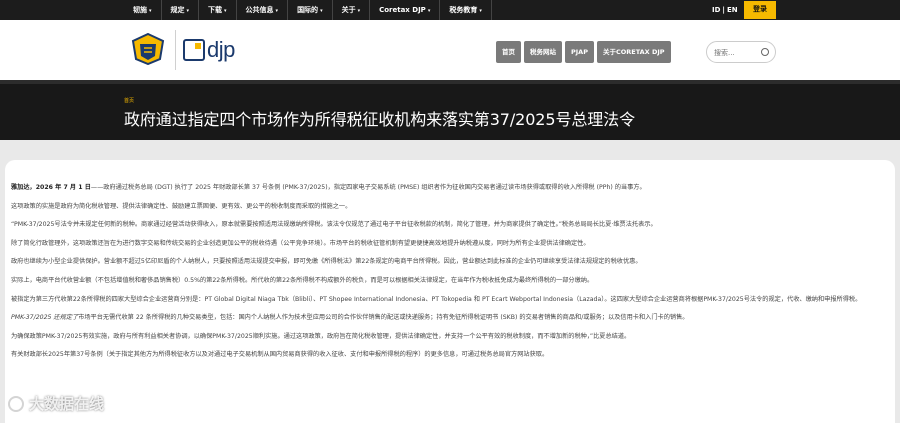 The height and width of the screenshot is (423, 900). I want to click on search-box, so click(741, 52).